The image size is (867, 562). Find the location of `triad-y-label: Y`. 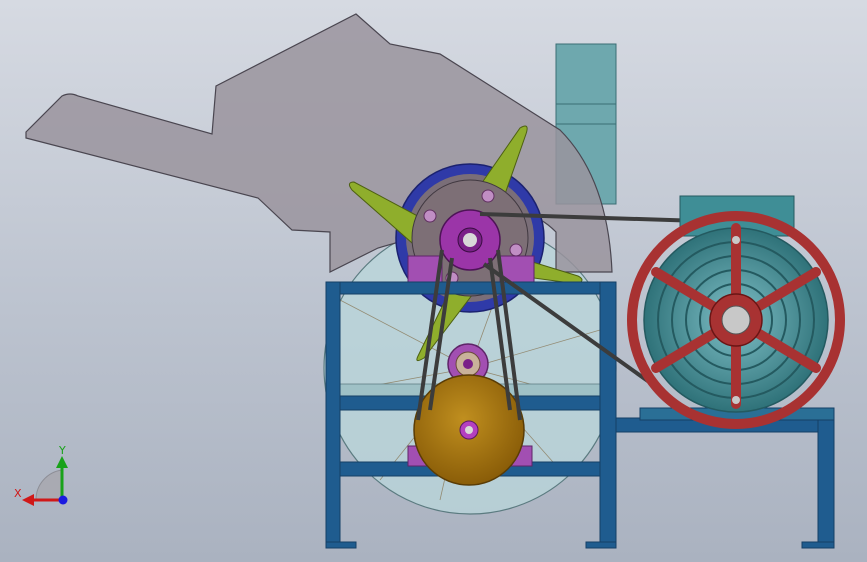

triad-y-label: Y is located at coordinates (62, 450).